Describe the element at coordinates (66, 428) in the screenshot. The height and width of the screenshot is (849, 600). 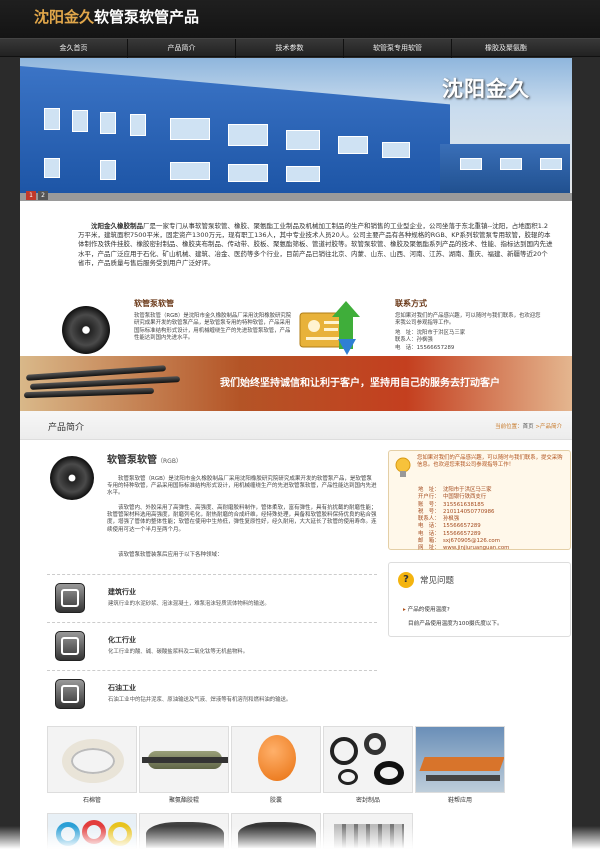
I see `panel-title: 产品简介` at that location.